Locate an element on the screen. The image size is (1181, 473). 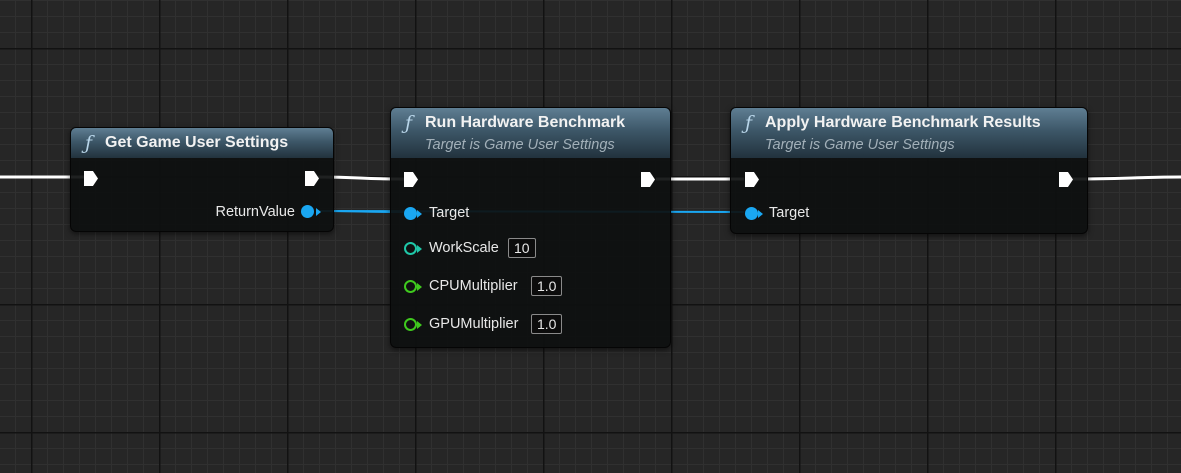
node-header: ƒ Get Game User Settings is located at coordinates (202, 143).